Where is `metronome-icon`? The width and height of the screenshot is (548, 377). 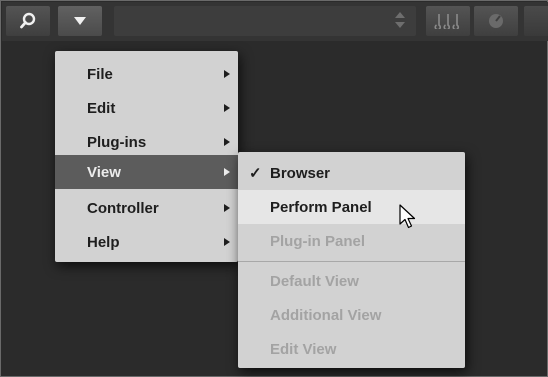
metronome-icon is located at coordinates (496, 21).